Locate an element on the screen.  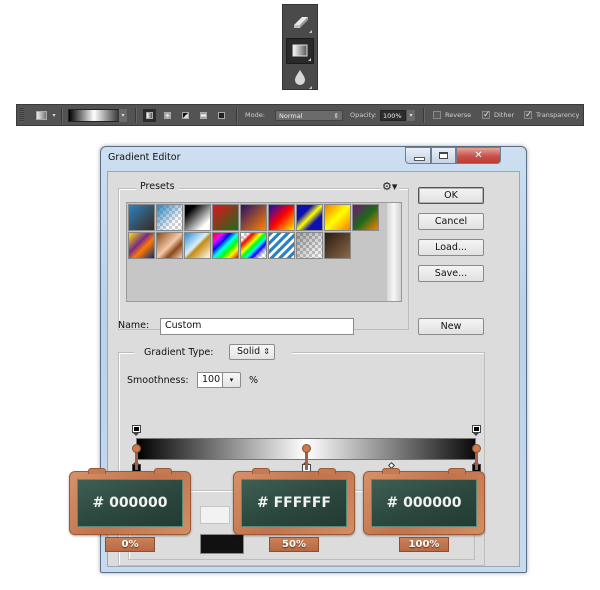
name-input: Custom is located at coordinates (257, 326).